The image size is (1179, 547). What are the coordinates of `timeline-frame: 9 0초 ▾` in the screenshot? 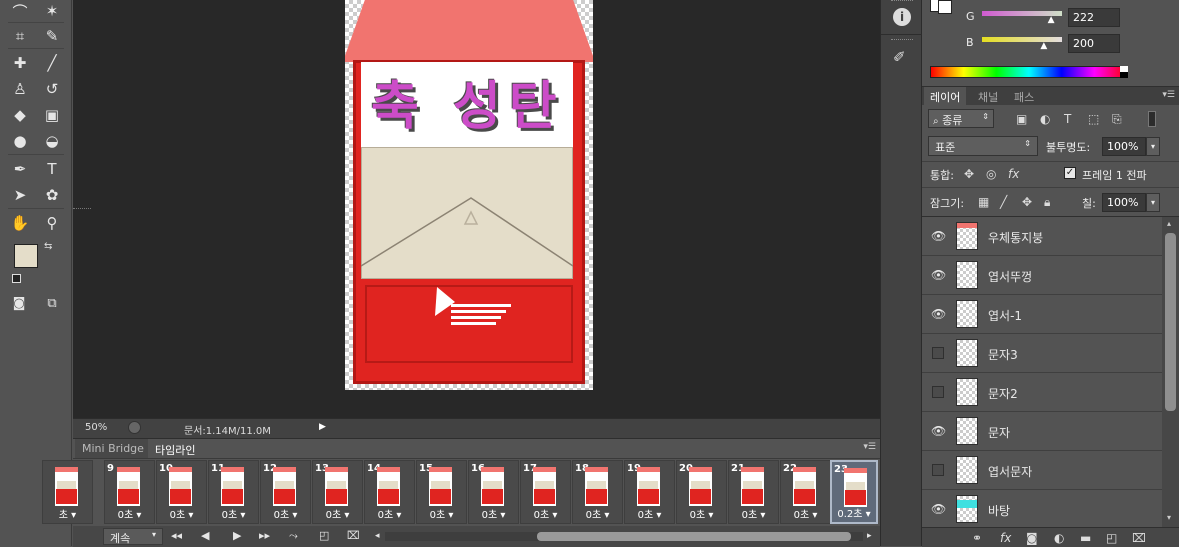 It's located at (129, 492).